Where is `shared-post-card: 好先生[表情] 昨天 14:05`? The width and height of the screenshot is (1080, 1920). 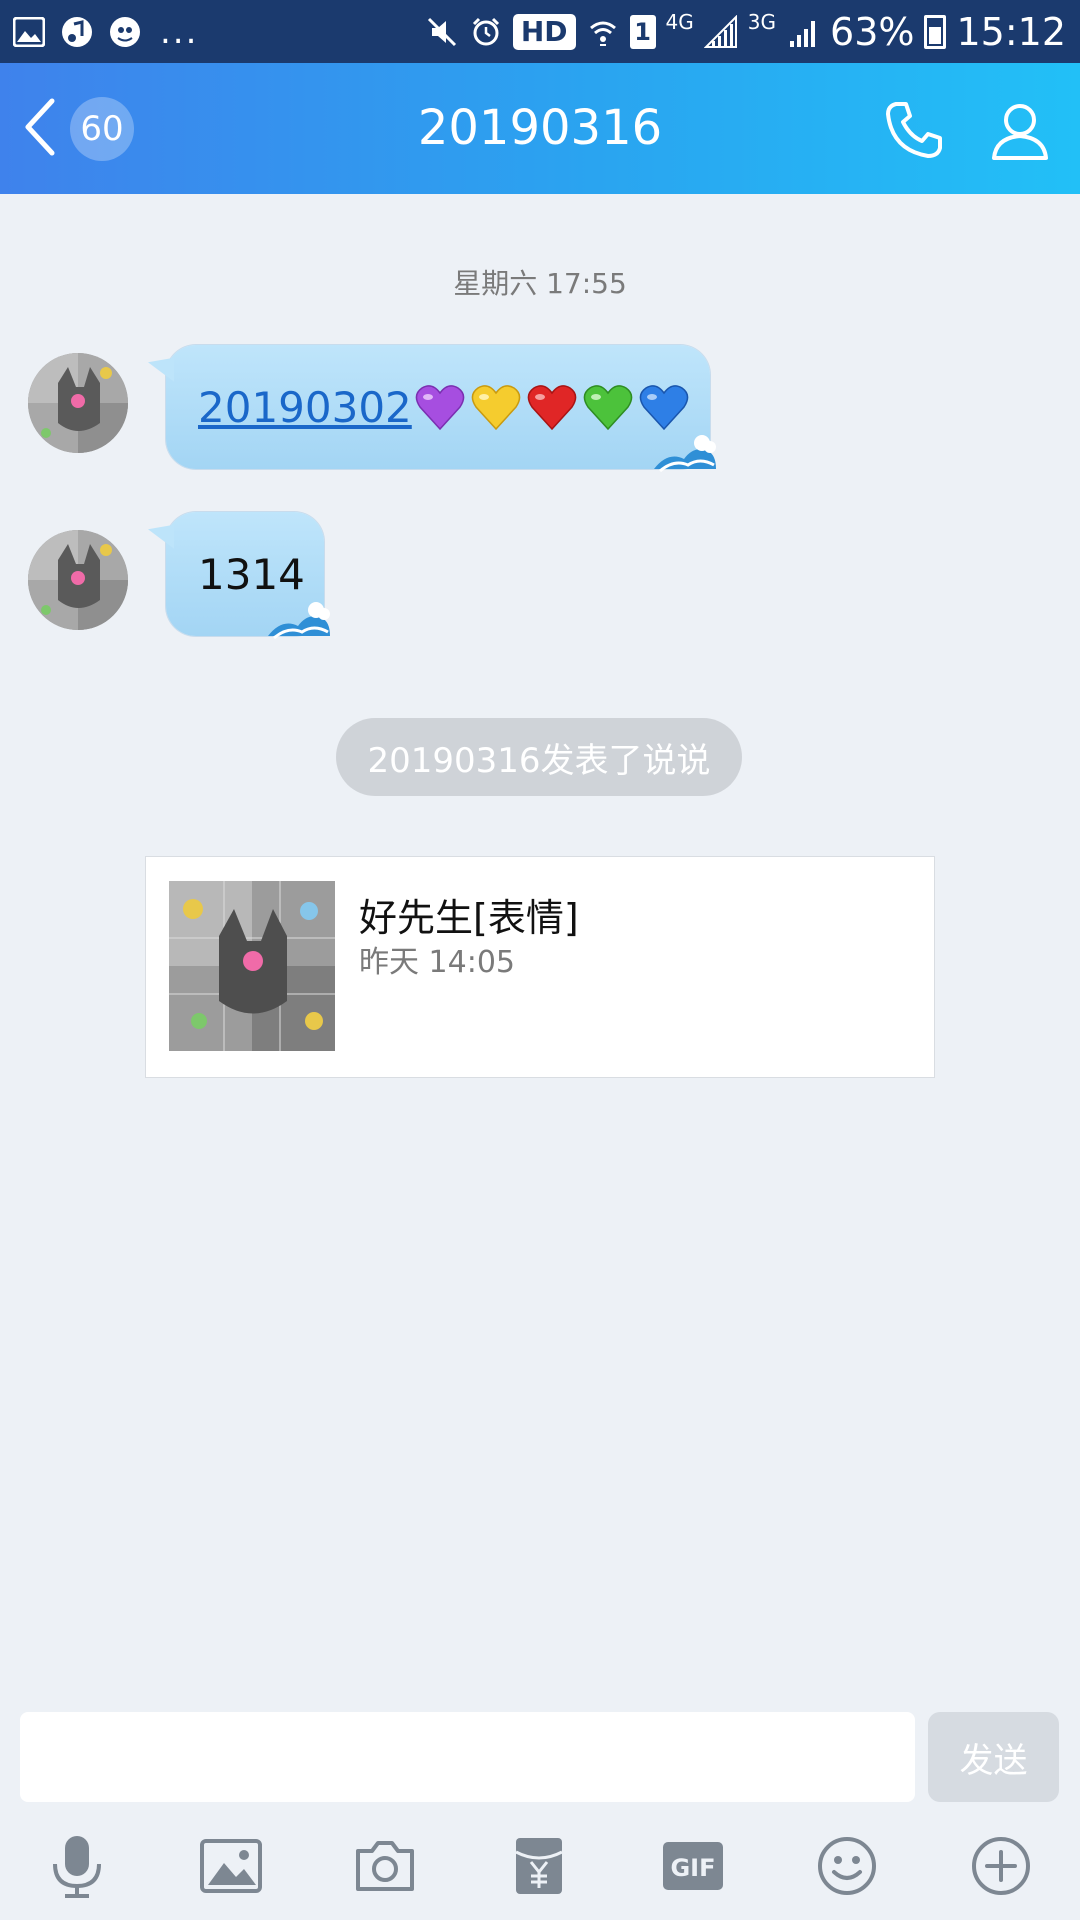 shared-post-card: 好先生[表情] 昨天 14:05 is located at coordinates (540, 967).